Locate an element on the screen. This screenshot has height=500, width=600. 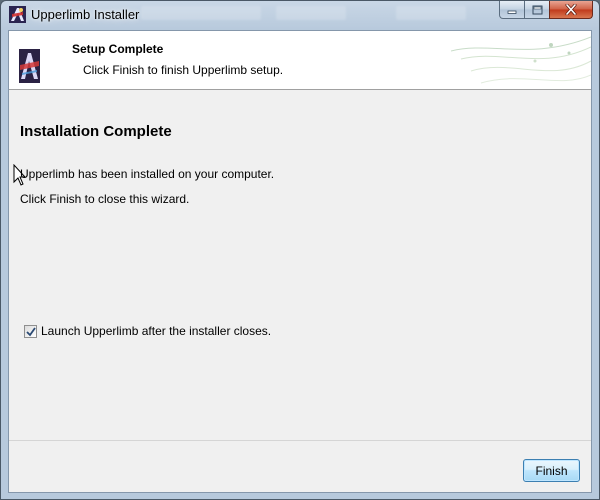
checkmark-icon is located at coordinates (31, 331).